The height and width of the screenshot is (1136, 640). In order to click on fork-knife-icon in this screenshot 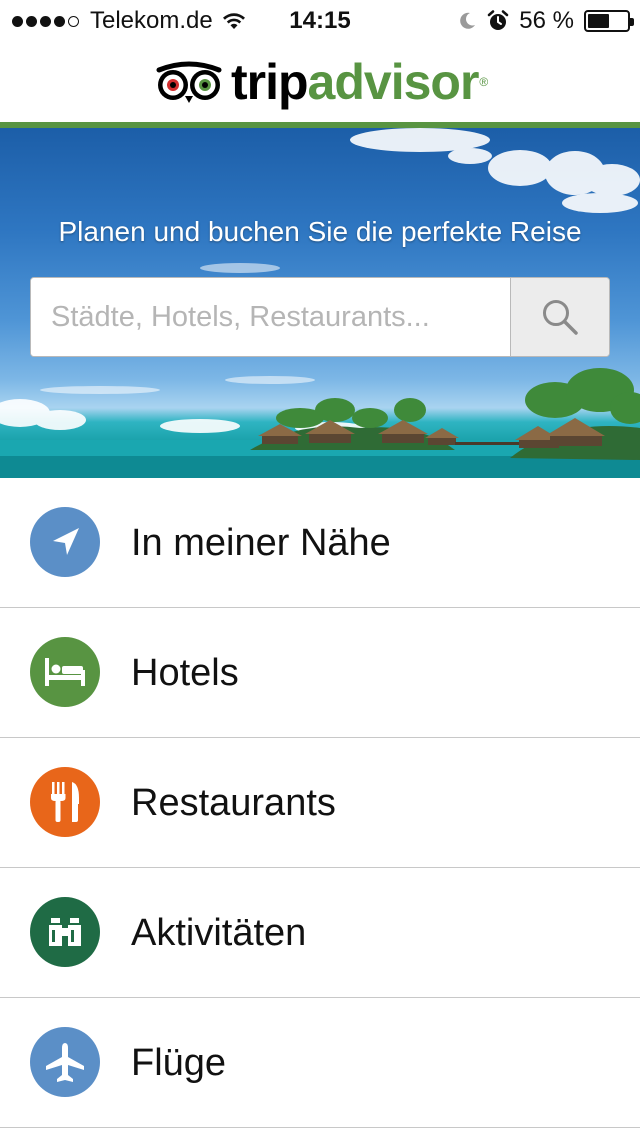, I will do `click(65, 802)`.